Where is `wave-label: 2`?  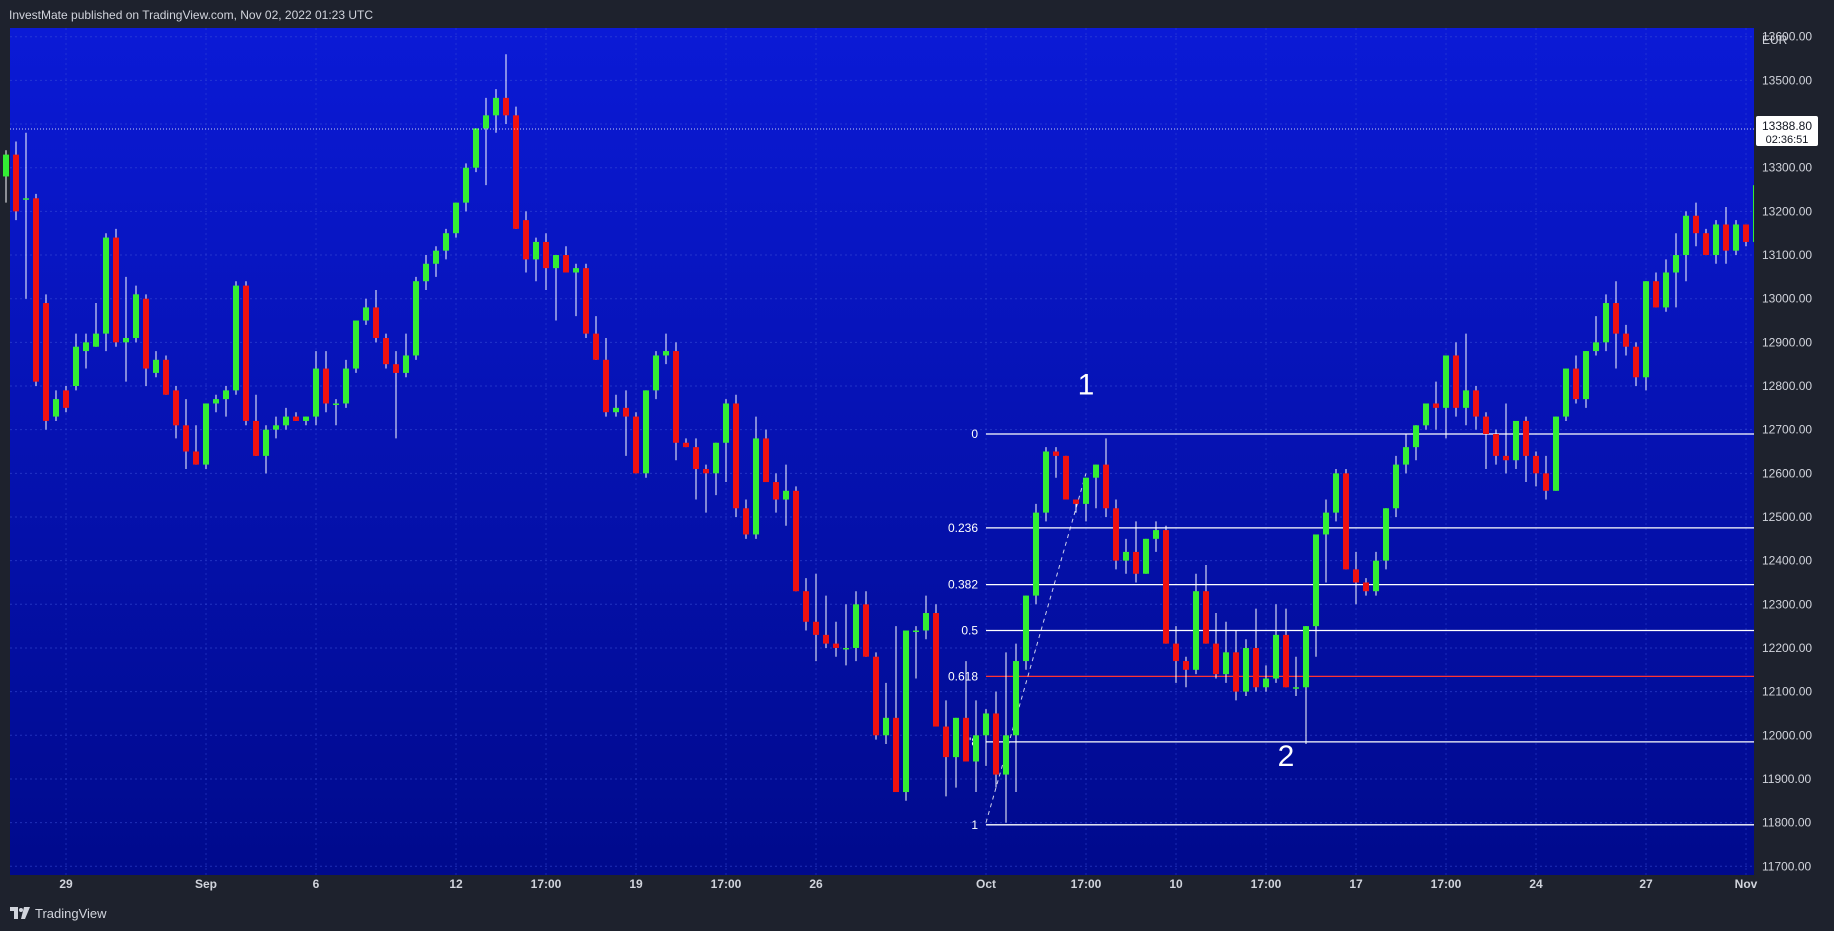 wave-label: 2 is located at coordinates (1286, 756).